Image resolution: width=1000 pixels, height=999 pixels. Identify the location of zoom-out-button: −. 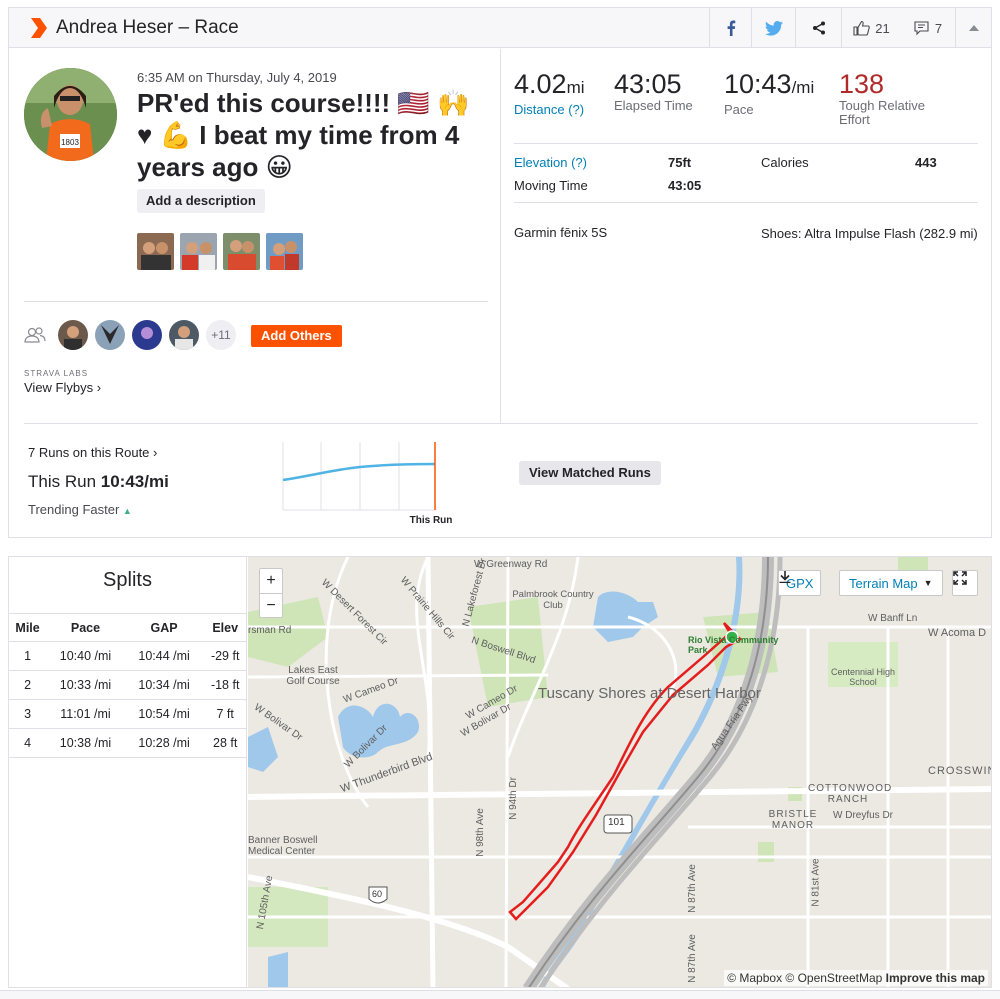
(271, 605).